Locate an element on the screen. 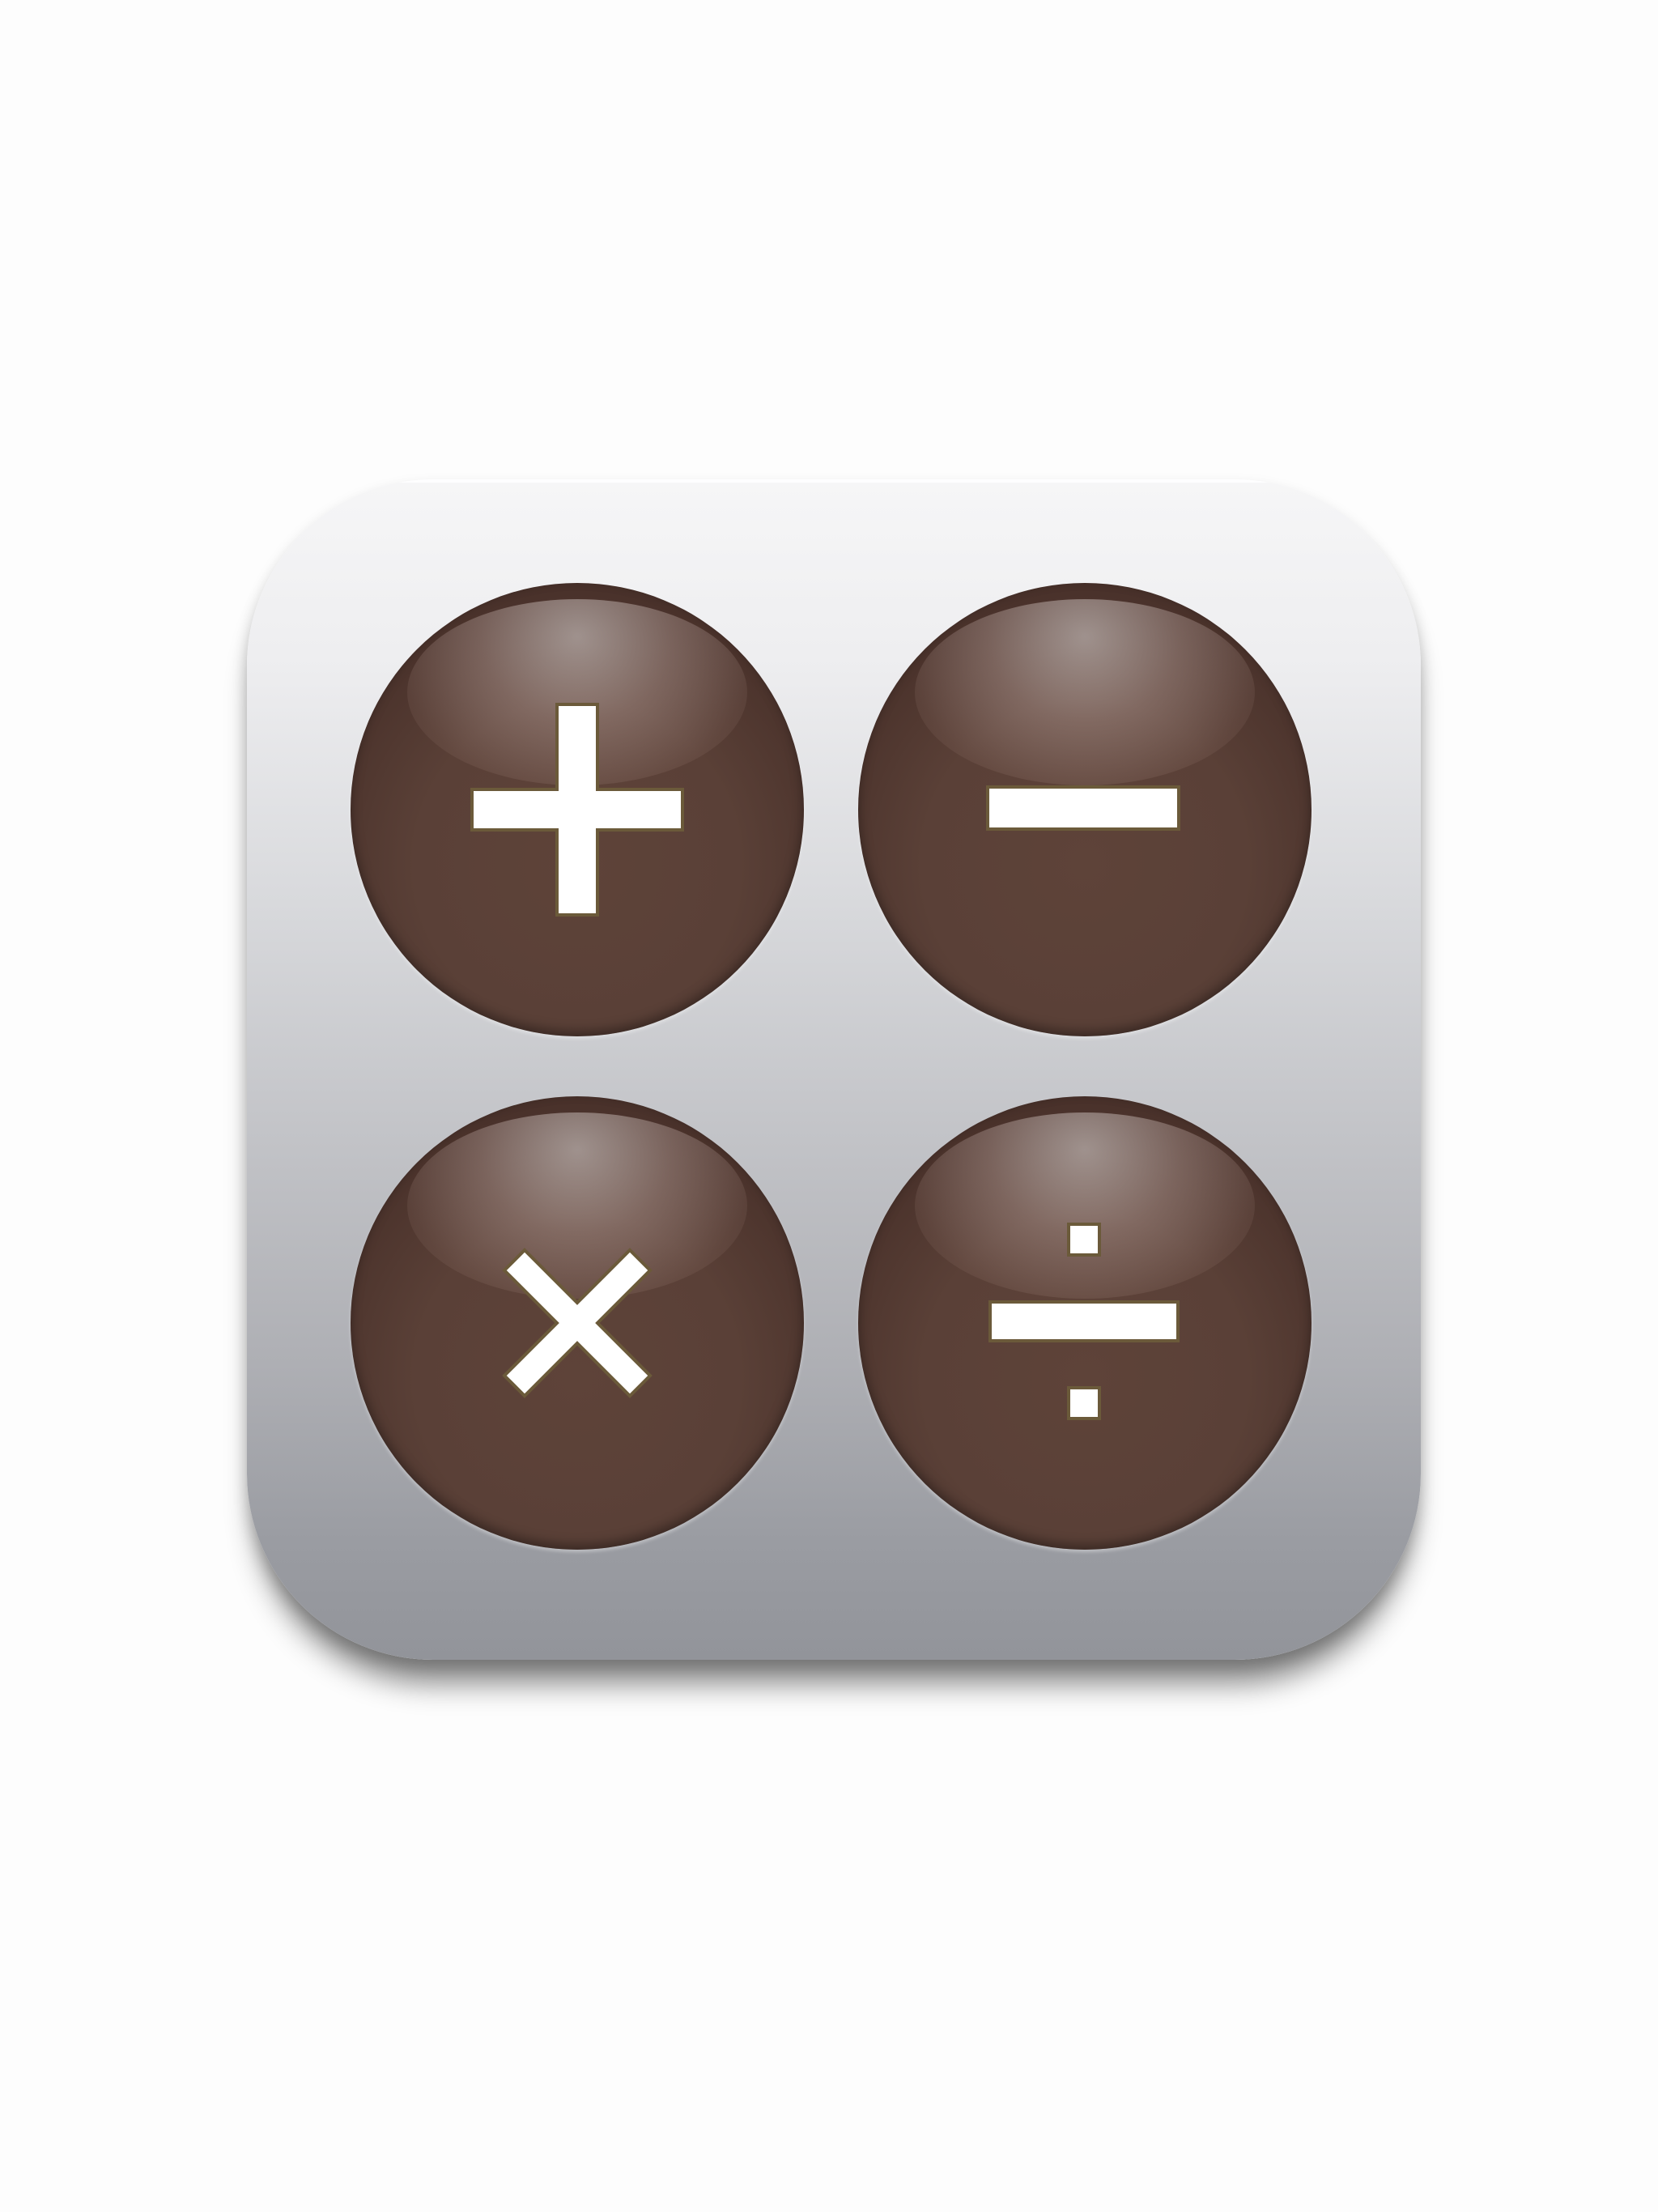 This screenshot has height=2212, width=1658. plus-icon is located at coordinates (577, 810).